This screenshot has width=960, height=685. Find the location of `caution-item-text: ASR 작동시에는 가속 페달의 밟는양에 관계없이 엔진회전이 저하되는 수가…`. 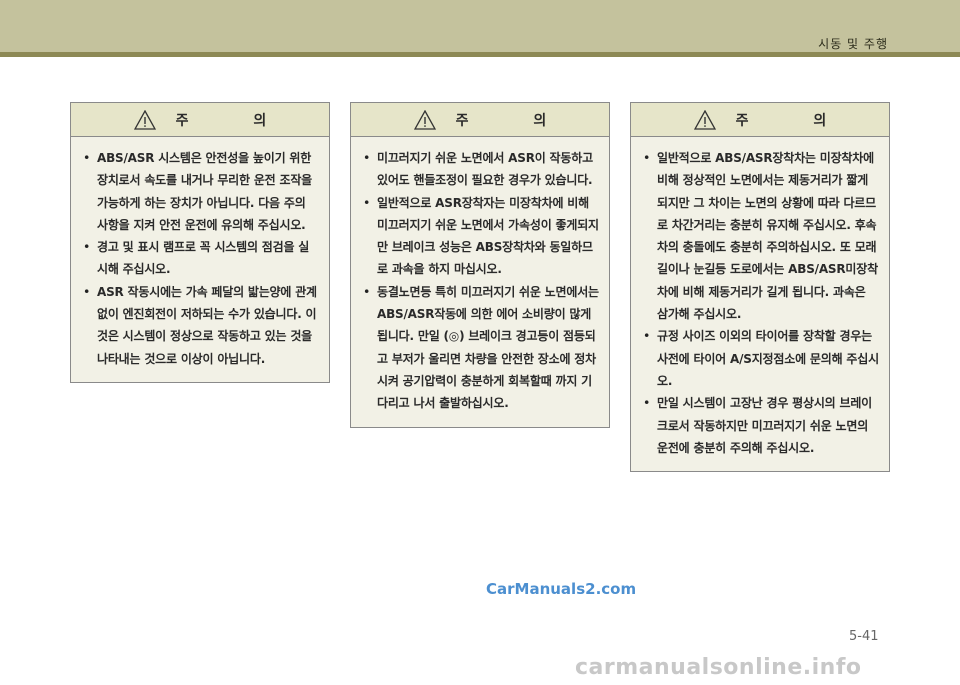

caution-item-text: ASR 작동시에는 가속 페달의 밟는양에 관계없이 엔진회전이 저하되는 수가… is located at coordinates (207, 325).